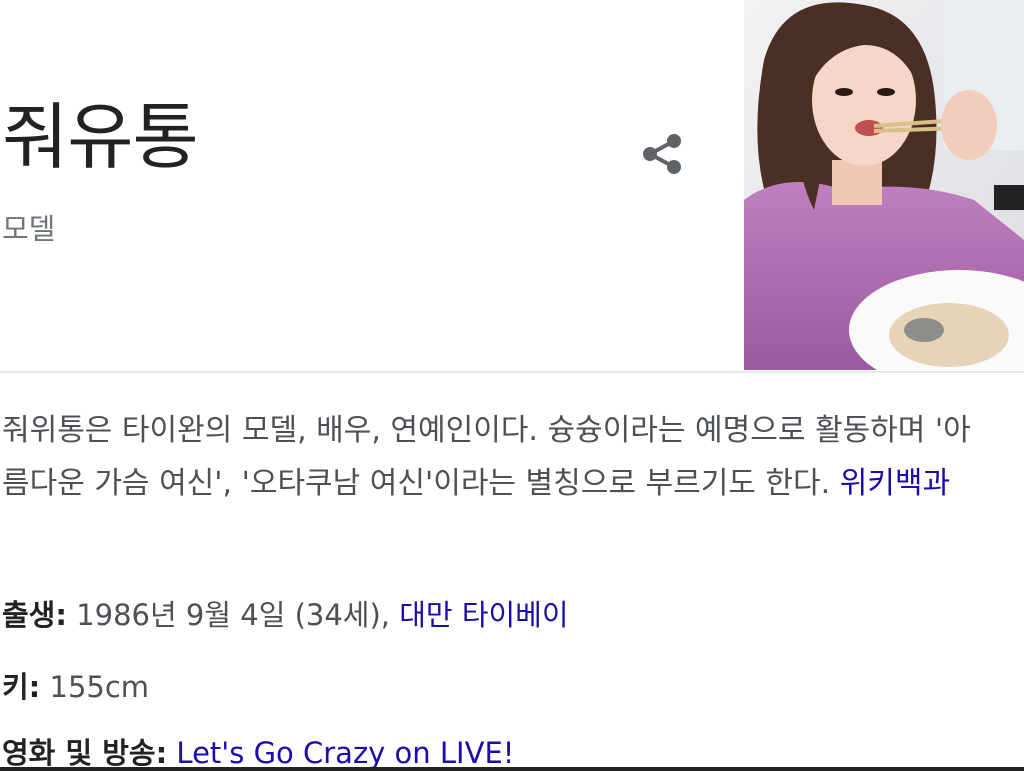 The image size is (1024, 771). I want to click on fact-birth: 출생: 1986년 9월 4일 (34세), 대만 타이베이, so click(285, 613).